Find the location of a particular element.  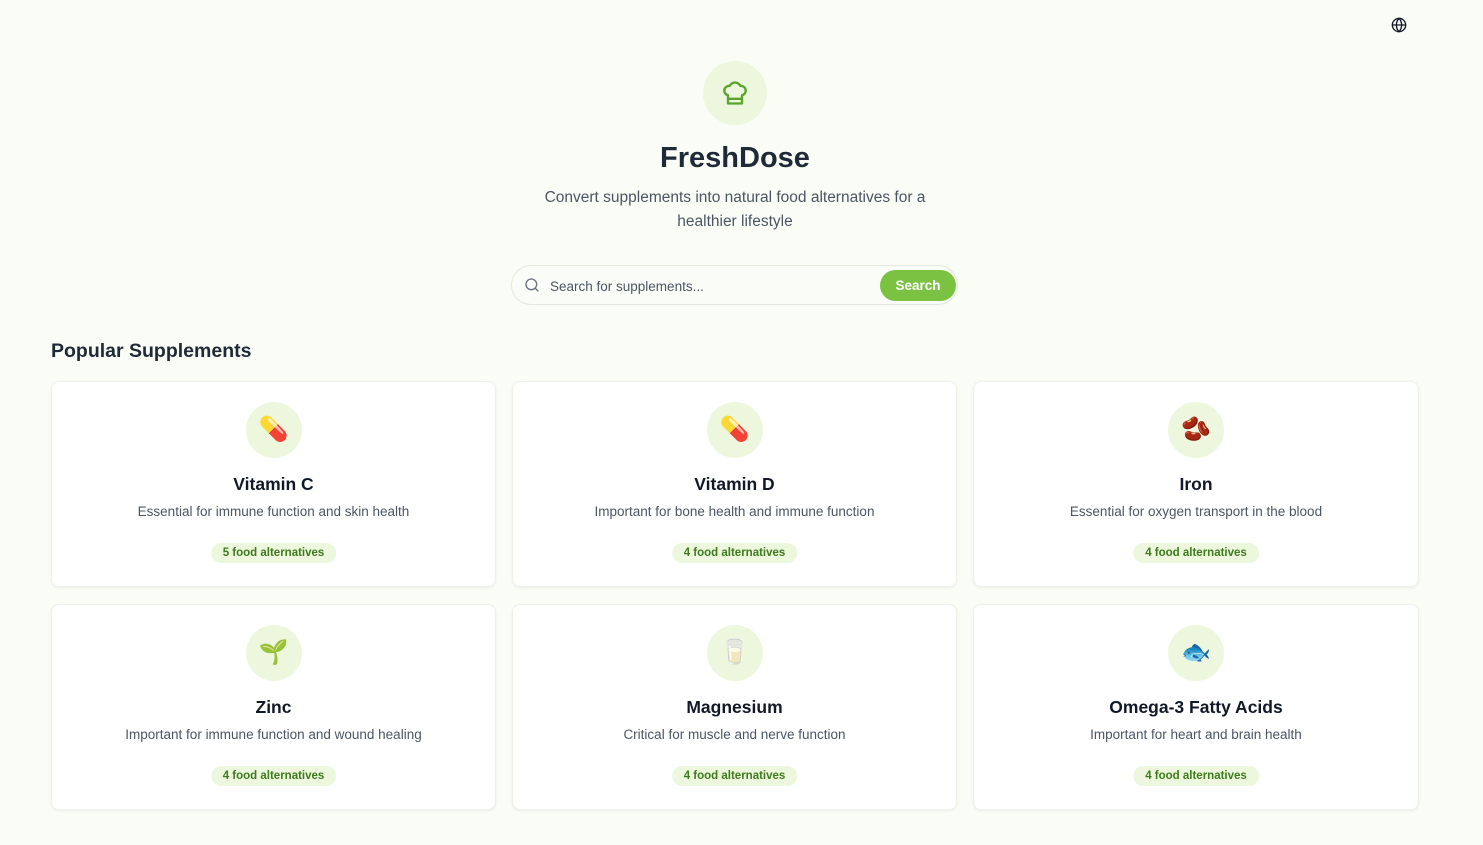

glass-icon: 🥛 is located at coordinates (734, 653).